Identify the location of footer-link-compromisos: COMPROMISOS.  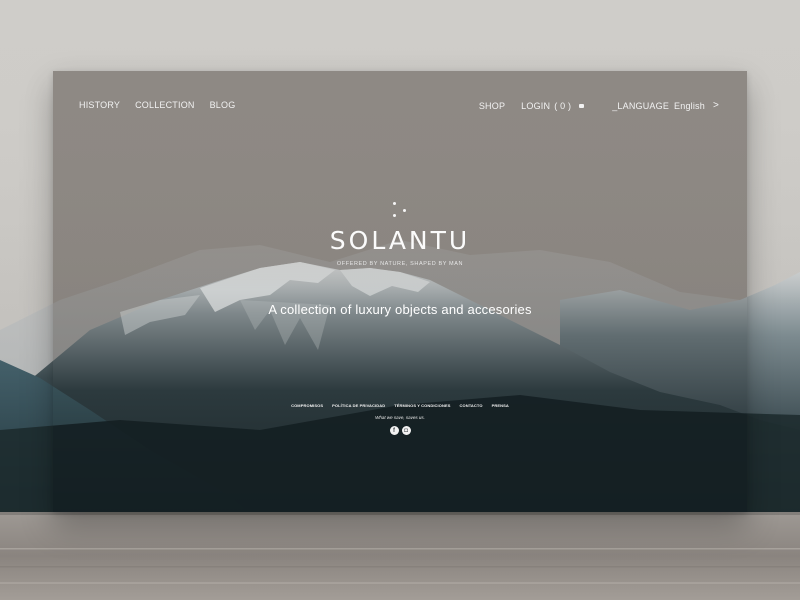
(307, 405).